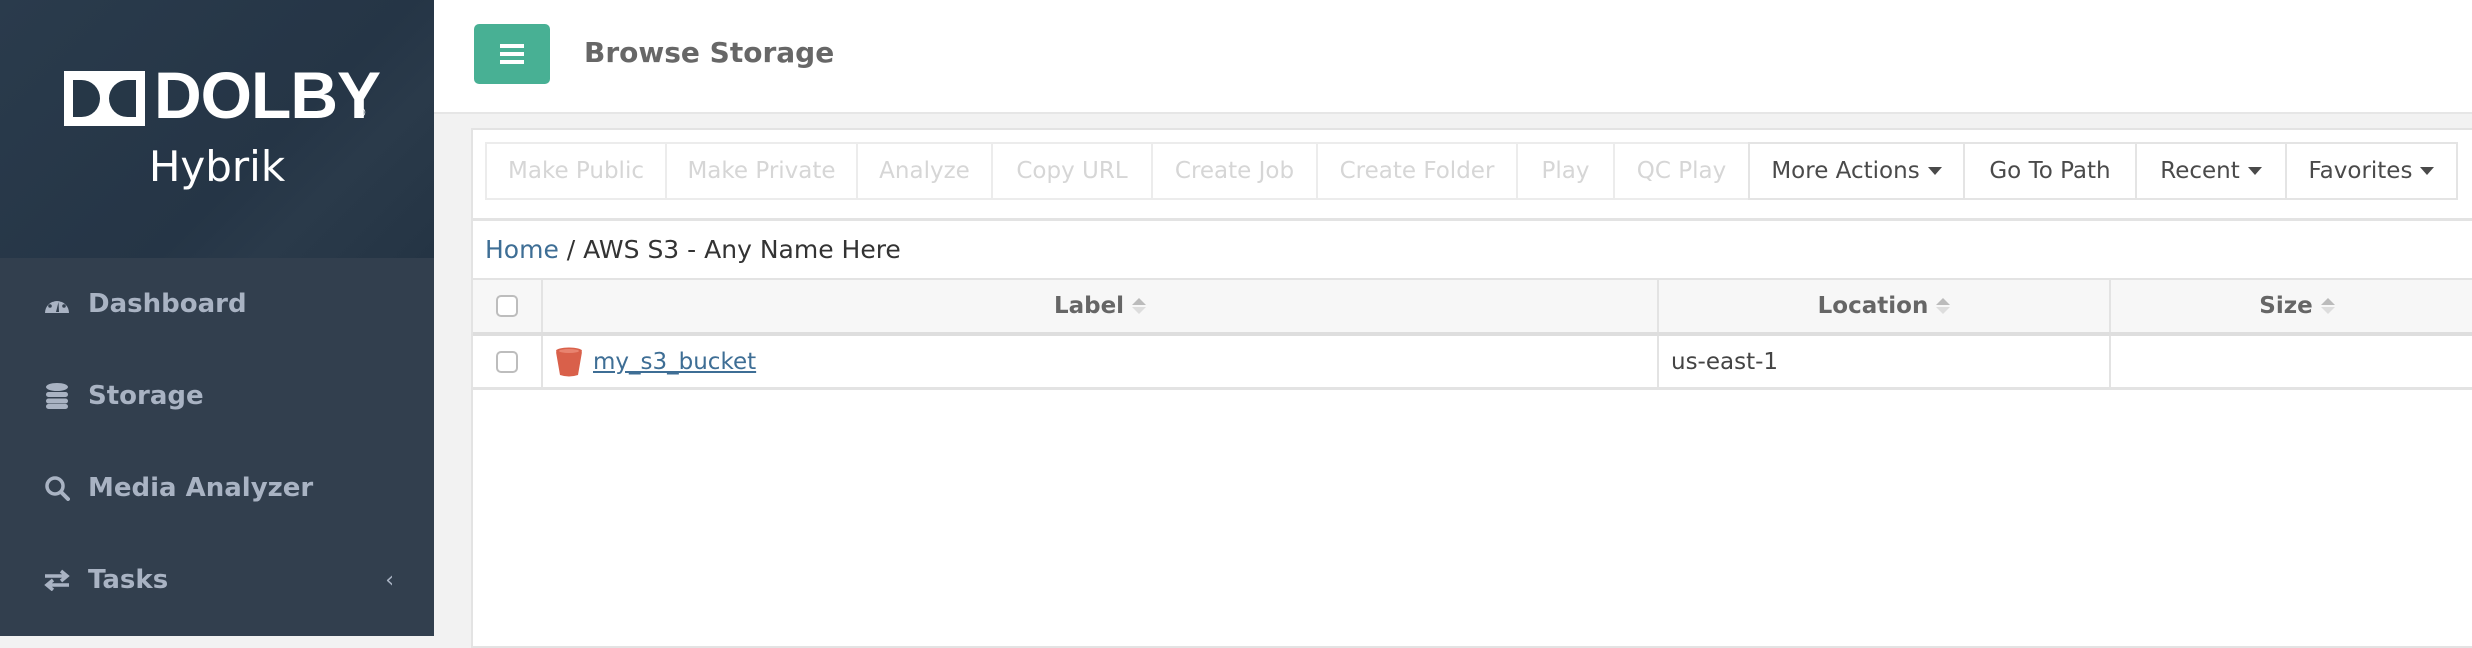 Image resolution: width=2472 pixels, height=648 pixels. What do you see at coordinates (201, 488) in the screenshot?
I see `sidebar-item-label: Media Analyzer` at bounding box center [201, 488].